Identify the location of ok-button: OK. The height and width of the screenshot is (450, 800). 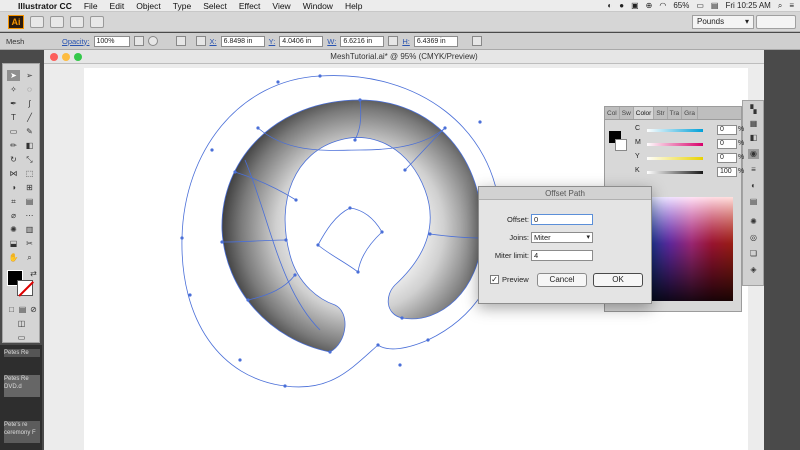
(618, 280).